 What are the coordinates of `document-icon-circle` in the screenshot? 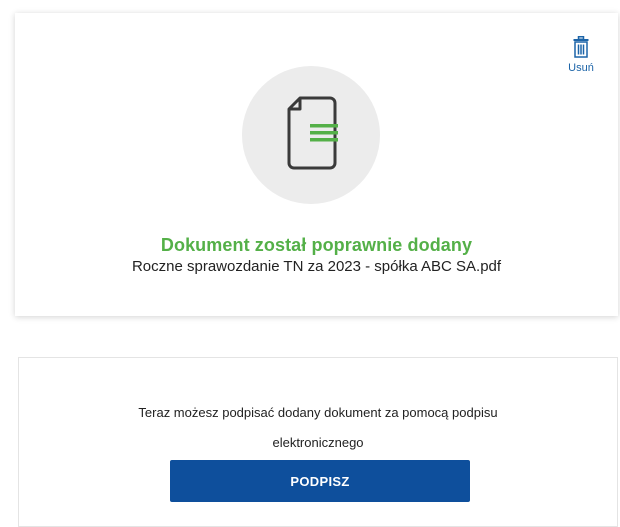 It's located at (311, 135).